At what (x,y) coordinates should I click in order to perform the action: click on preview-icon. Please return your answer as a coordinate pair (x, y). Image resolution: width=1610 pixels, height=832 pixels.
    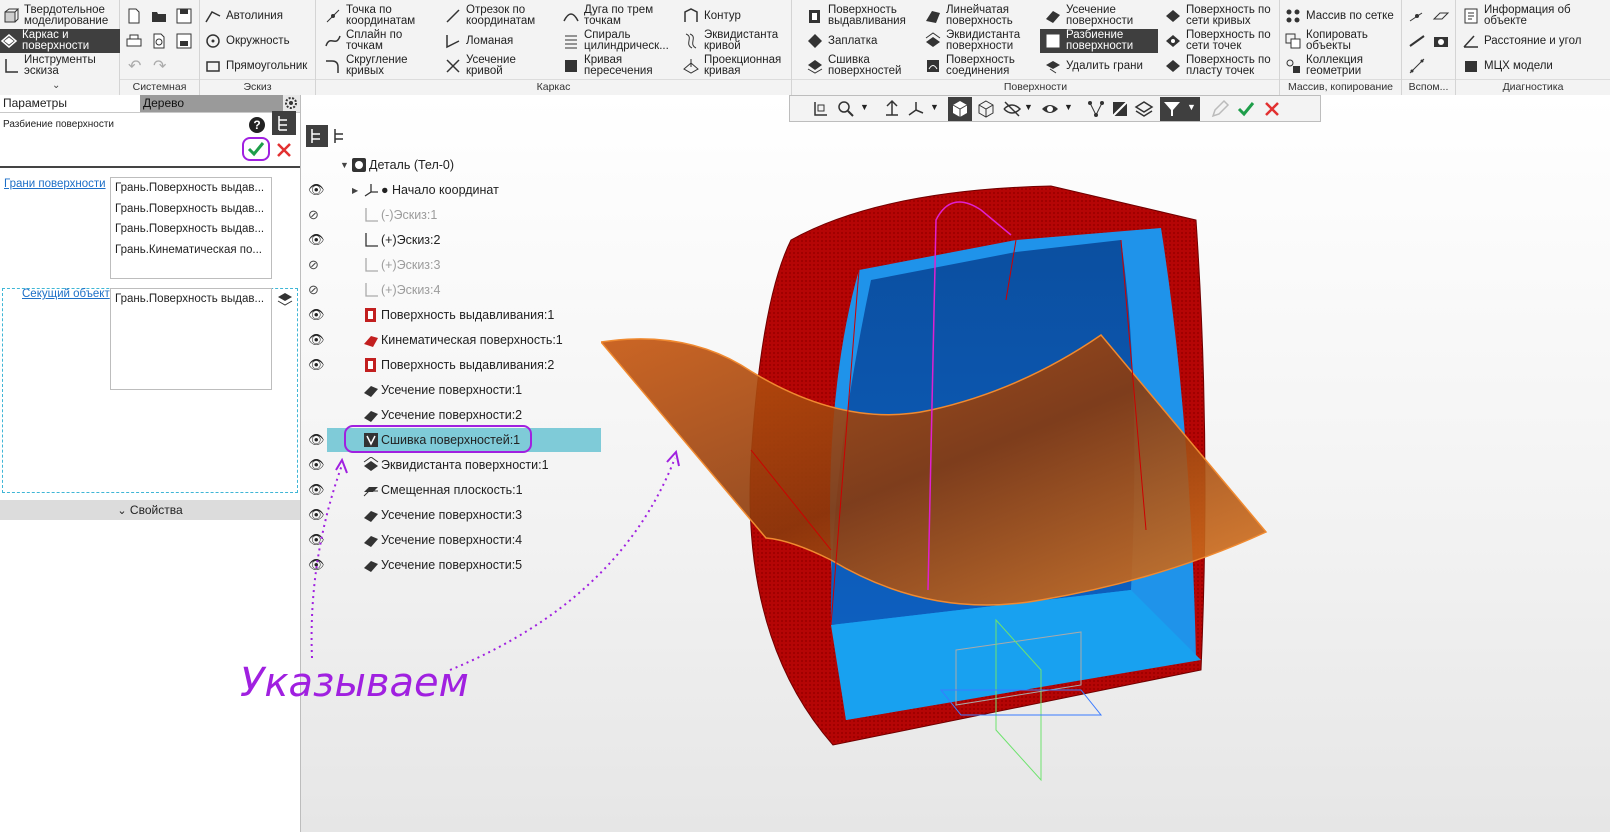
    Looking at the image, I should click on (159, 41).